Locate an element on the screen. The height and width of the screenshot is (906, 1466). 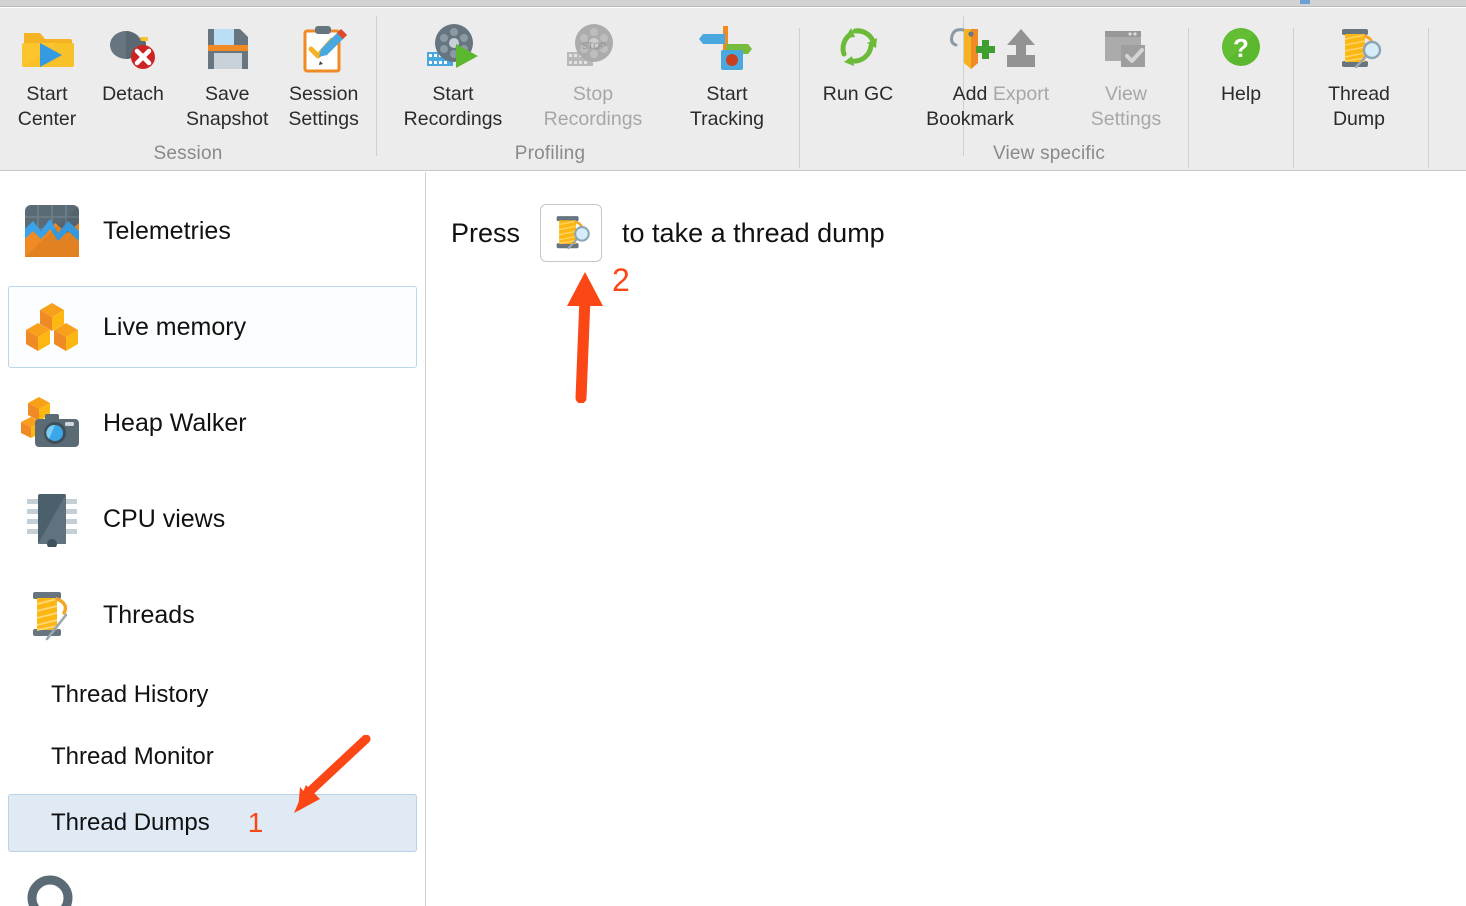
ribbon-group-profiling-label: Profiling is located at coordinates (550, 153).